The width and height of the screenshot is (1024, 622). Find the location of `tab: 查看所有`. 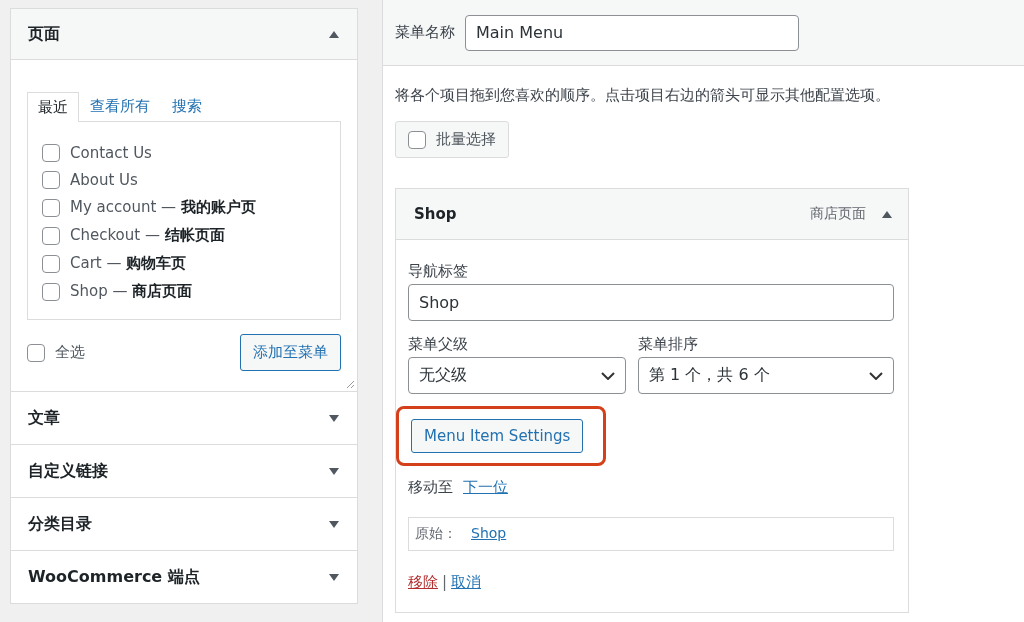

tab: 查看所有 is located at coordinates (120, 106).